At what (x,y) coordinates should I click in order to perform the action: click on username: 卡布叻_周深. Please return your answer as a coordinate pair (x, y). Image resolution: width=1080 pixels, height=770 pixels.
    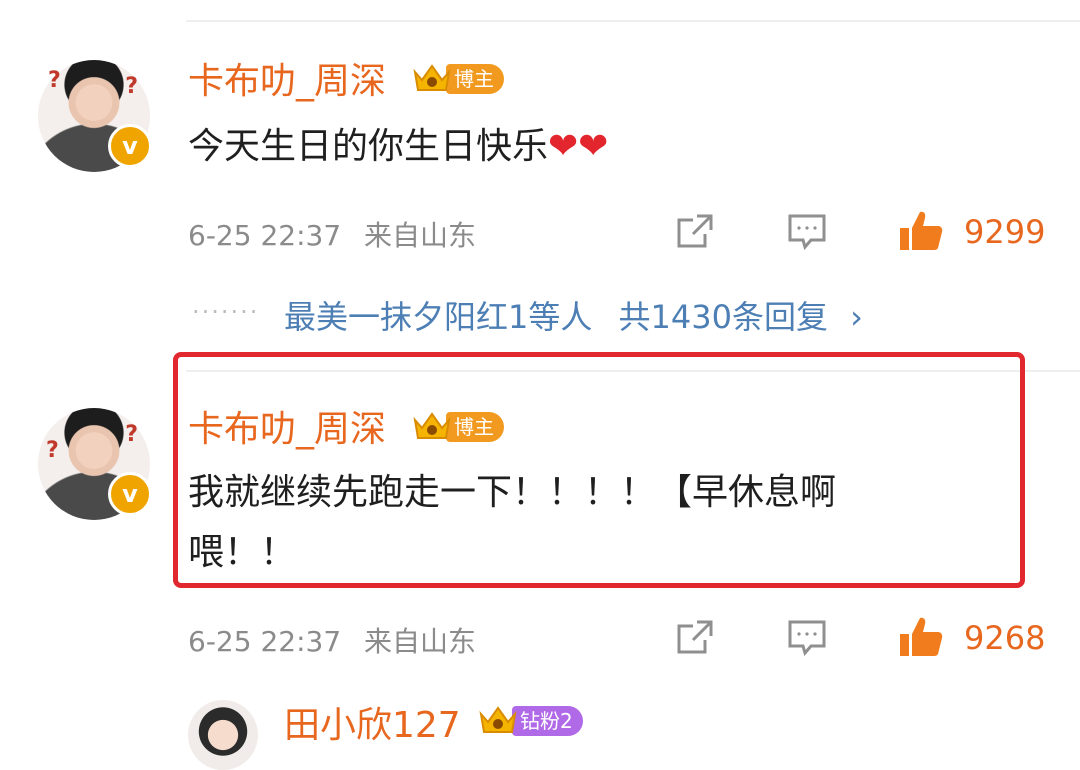
    Looking at the image, I should click on (287, 82).